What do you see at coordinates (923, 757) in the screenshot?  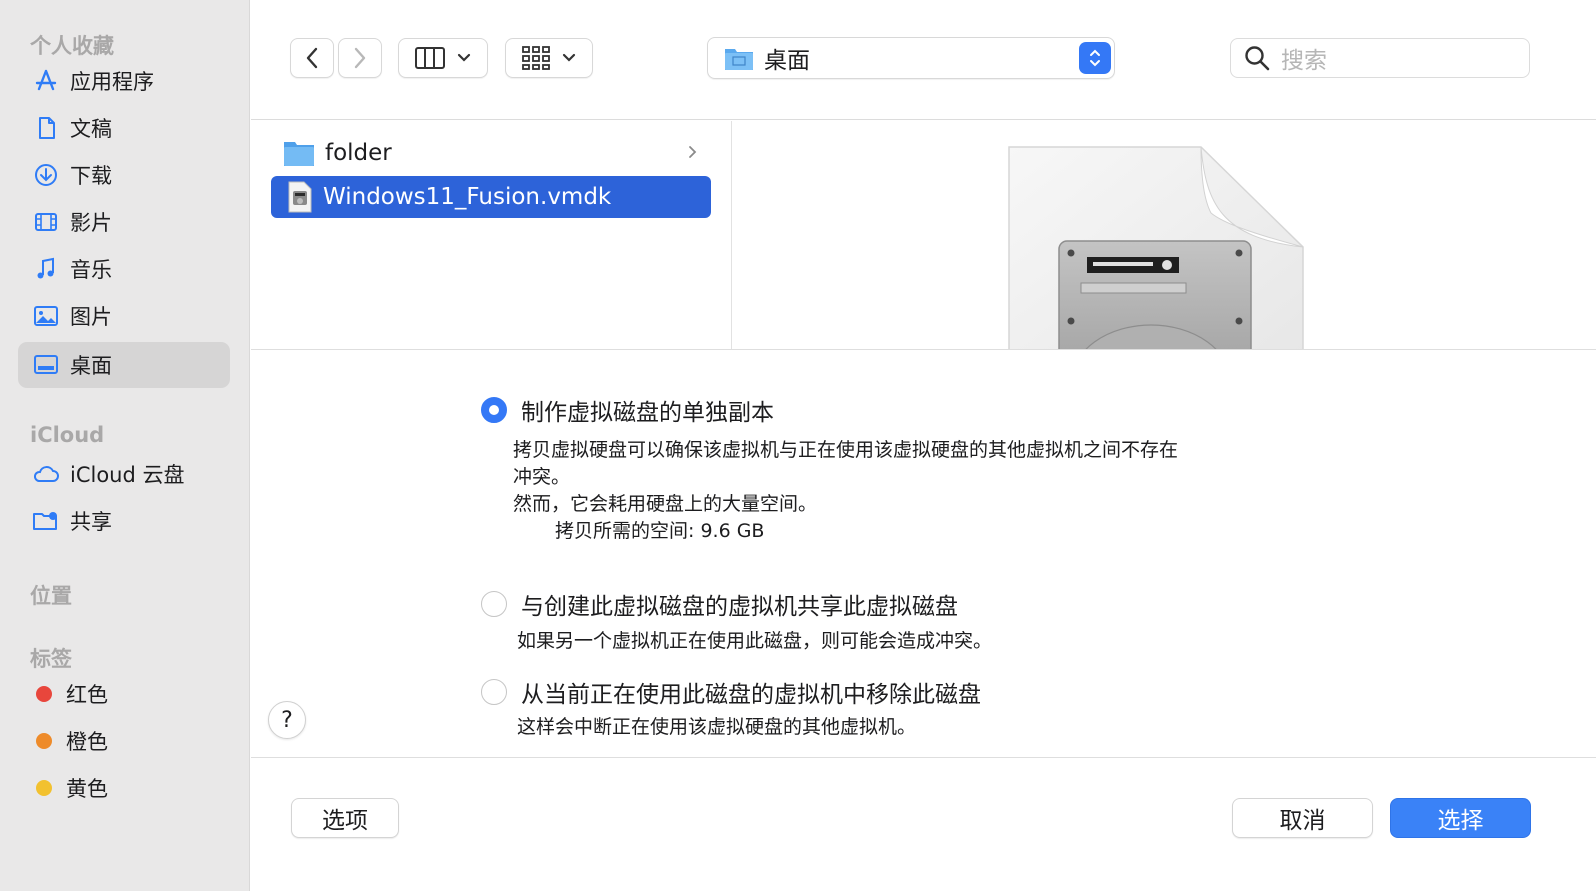 I see `footer-divider` at bounding box center [923, 757].